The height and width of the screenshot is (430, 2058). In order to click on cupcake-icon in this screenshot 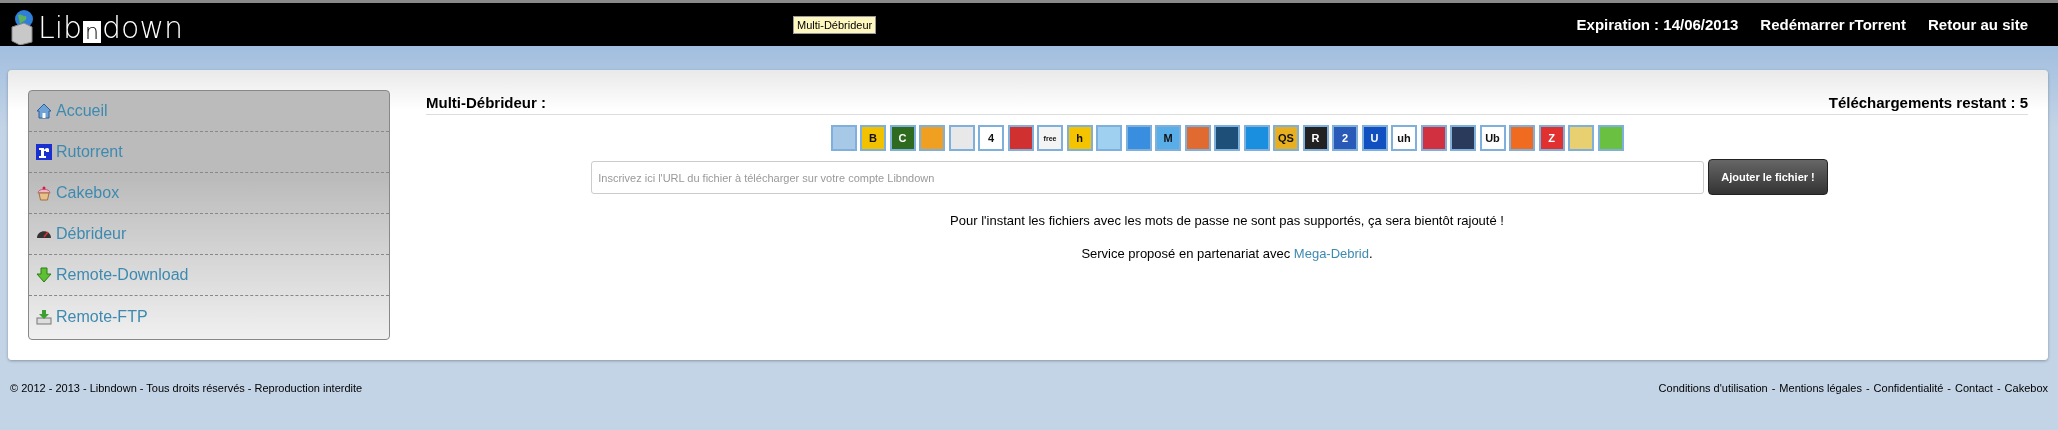, I will do `click(44, 193)`.